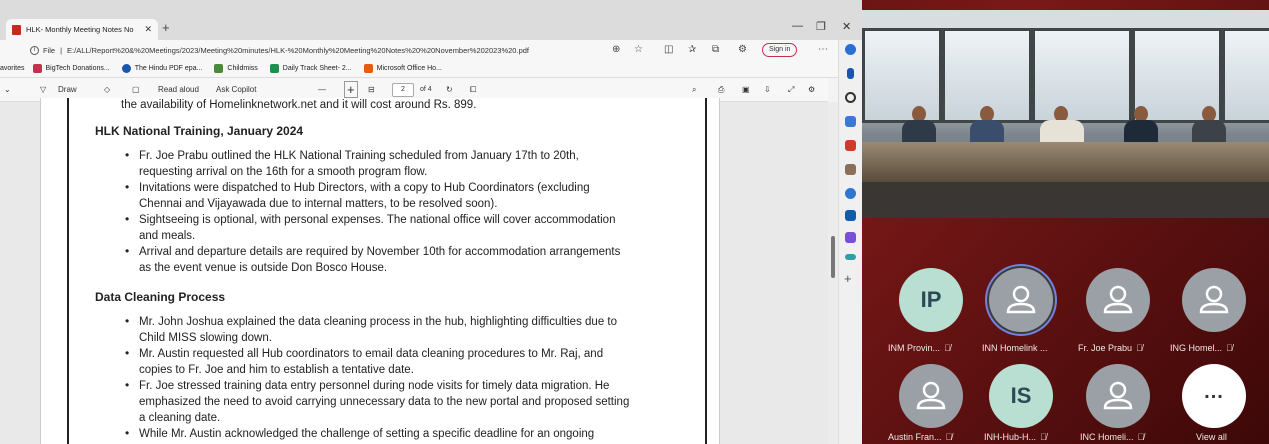 The width and height of the screenshot is (1269, 444). I want to click on participant-name: INC Homeli... 🎙̸, so click(1112, 437).